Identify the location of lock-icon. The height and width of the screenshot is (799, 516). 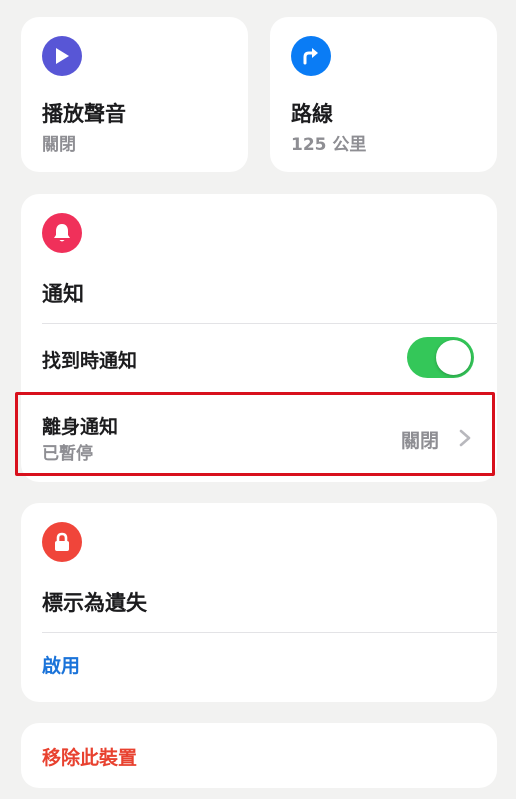
(62, 542).